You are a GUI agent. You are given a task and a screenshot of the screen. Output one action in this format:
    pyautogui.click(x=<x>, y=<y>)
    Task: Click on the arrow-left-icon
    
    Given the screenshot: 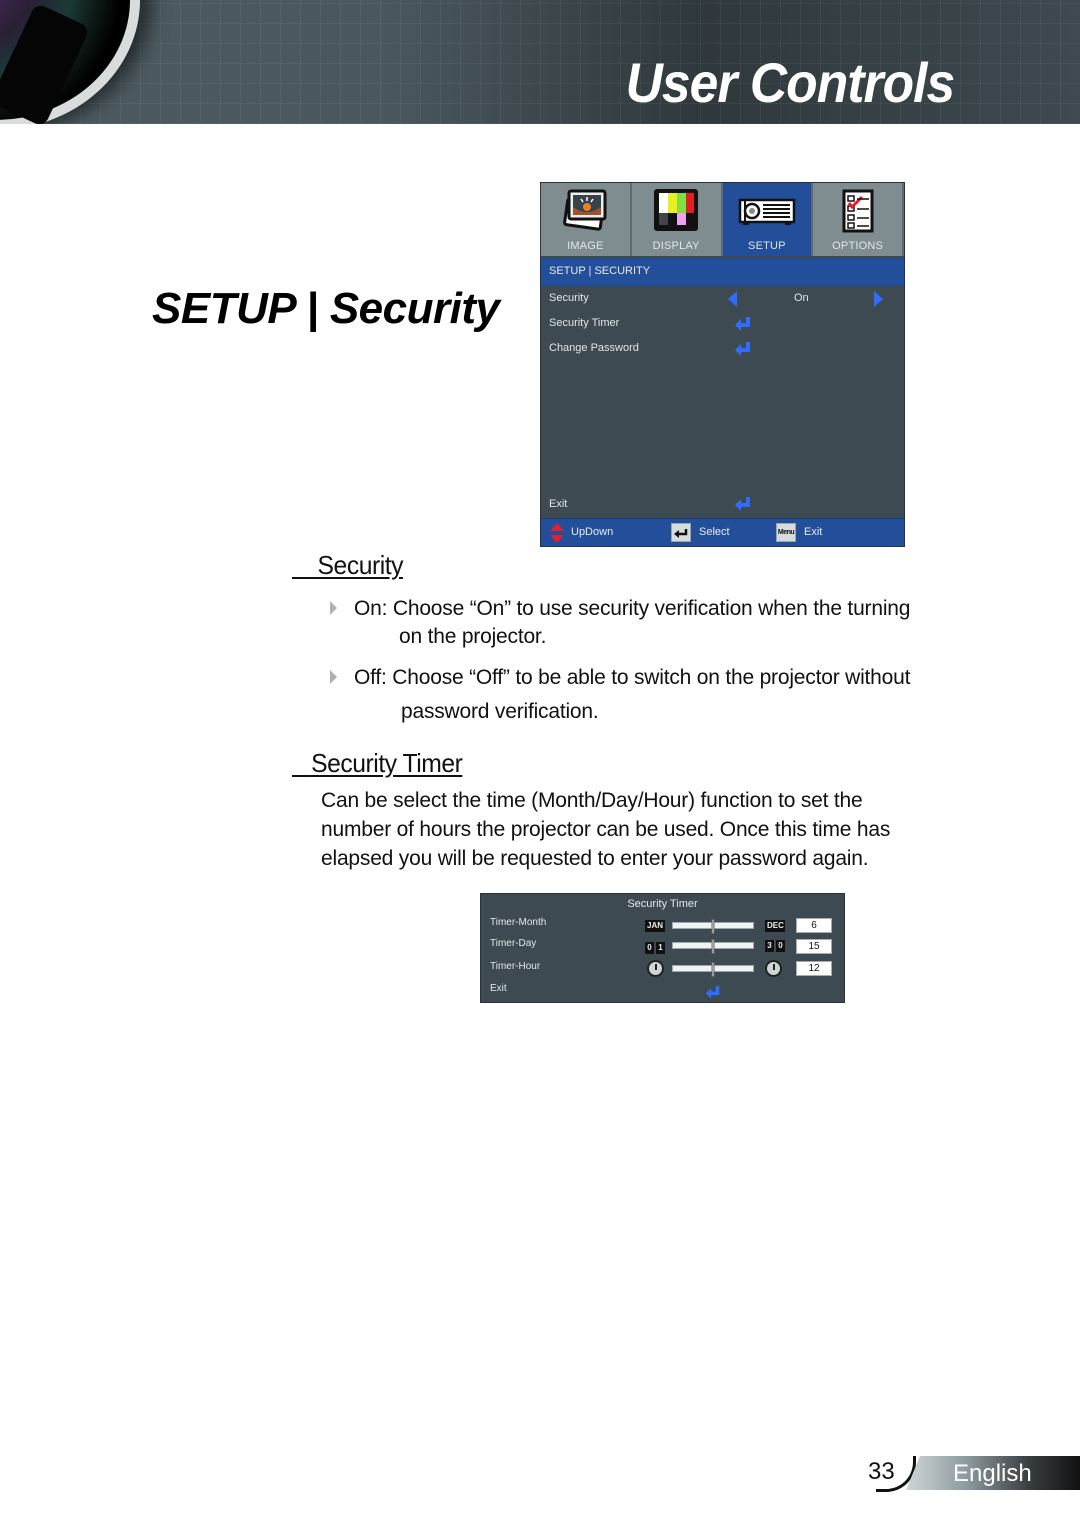 What is the action you would take?
    pyautogui.click(x=732, y=299)
    